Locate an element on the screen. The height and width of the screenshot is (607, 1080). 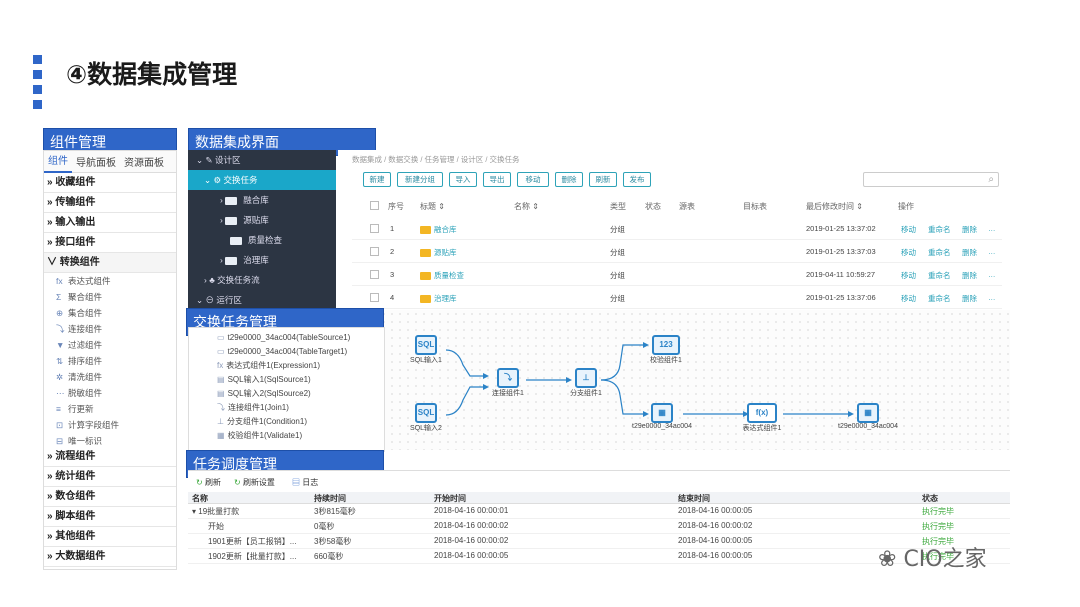
tree-folder: › 源贴库 is located at coordinates (262, 220).